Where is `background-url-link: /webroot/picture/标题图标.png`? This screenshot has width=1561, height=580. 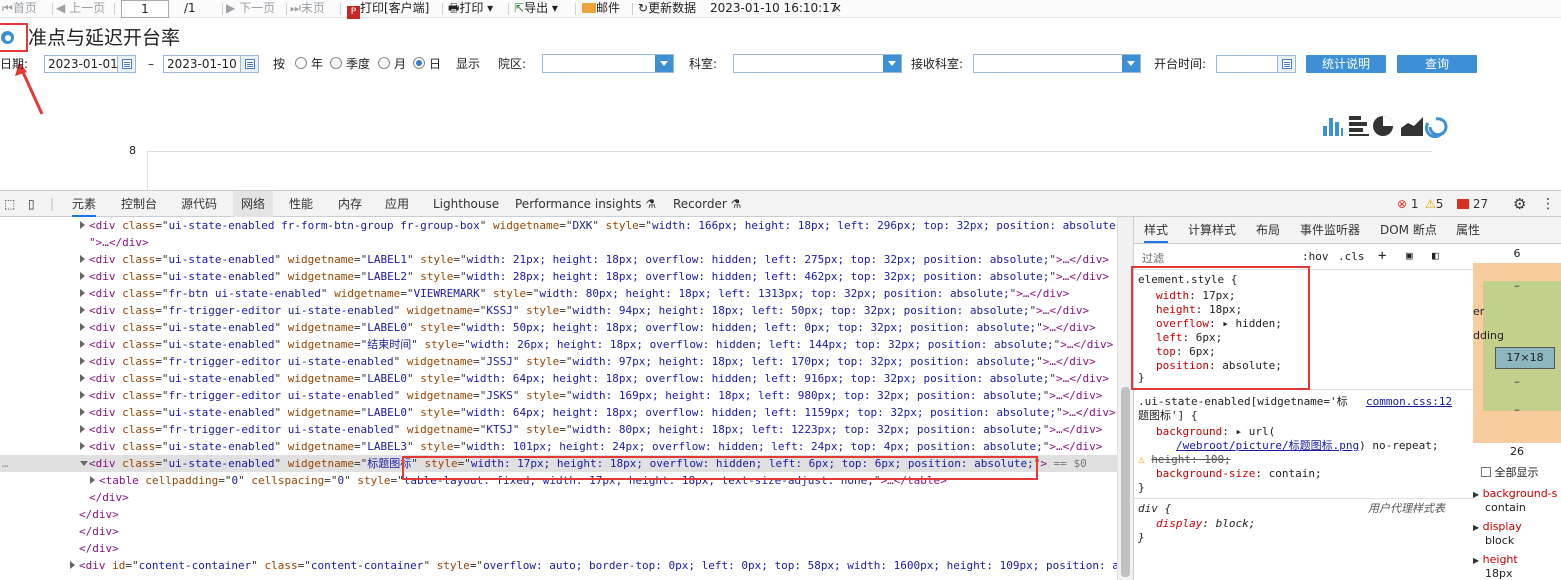
background-url-link: /webroot/picture/标题图标.png is located at coordinates (1267, 445).